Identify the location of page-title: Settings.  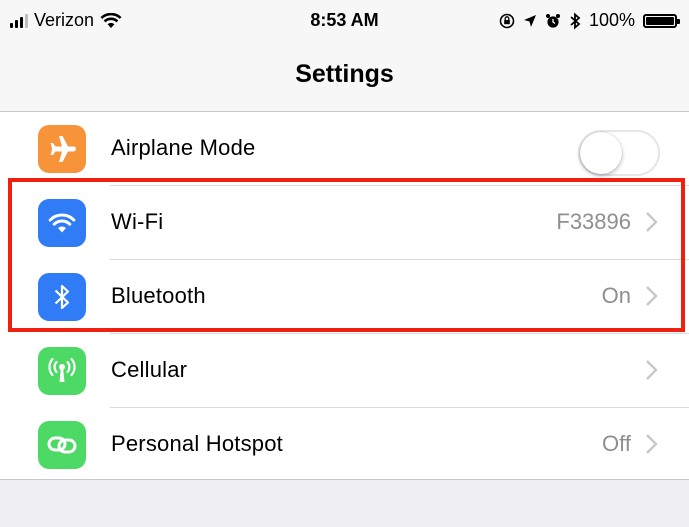
(344, 74).